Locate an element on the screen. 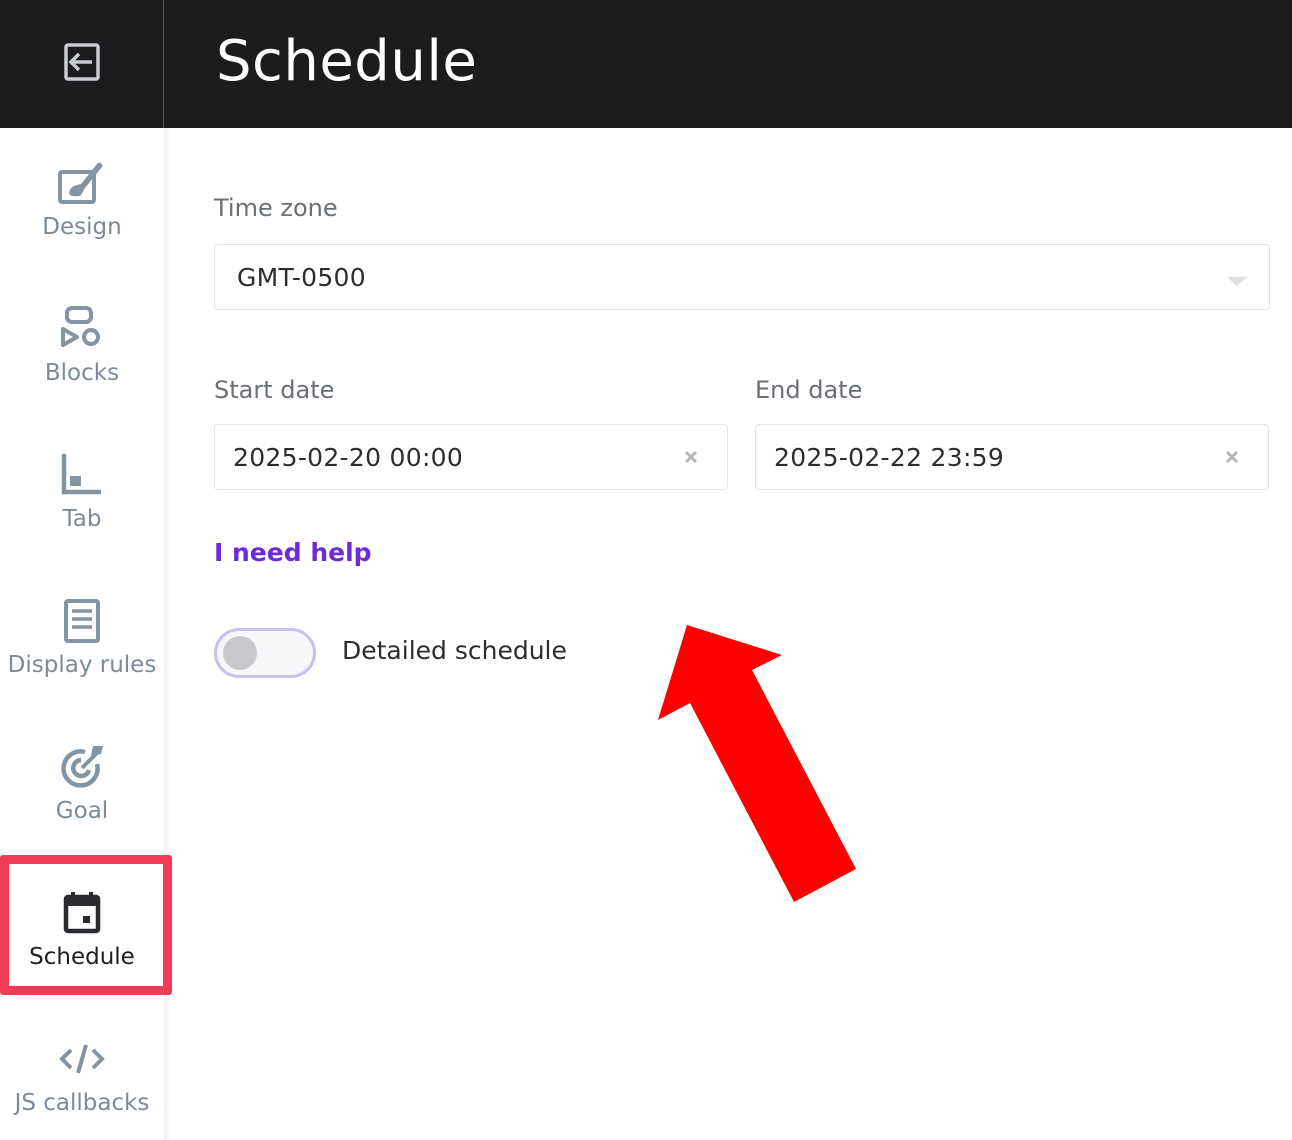  sidebar-item-label: Display rules is located at coordinates (82, 665).